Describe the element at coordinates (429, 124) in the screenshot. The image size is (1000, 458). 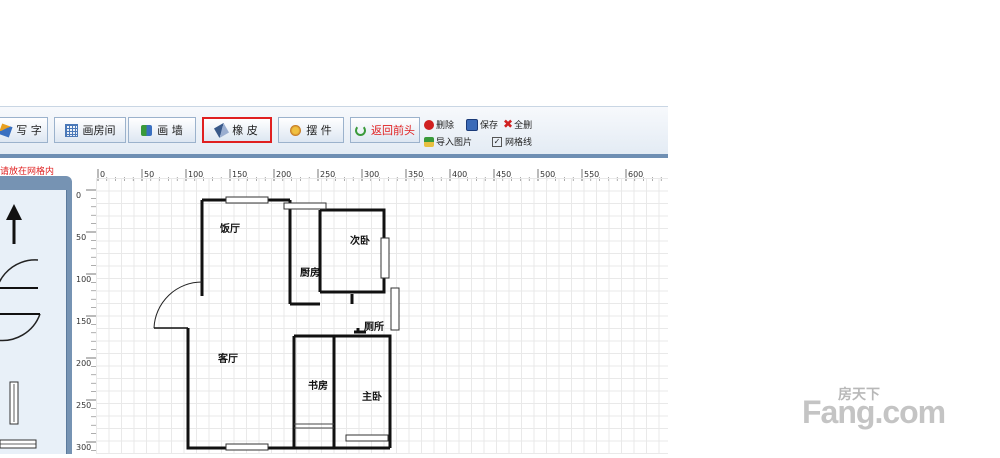
I see `delete-icon` at that location.